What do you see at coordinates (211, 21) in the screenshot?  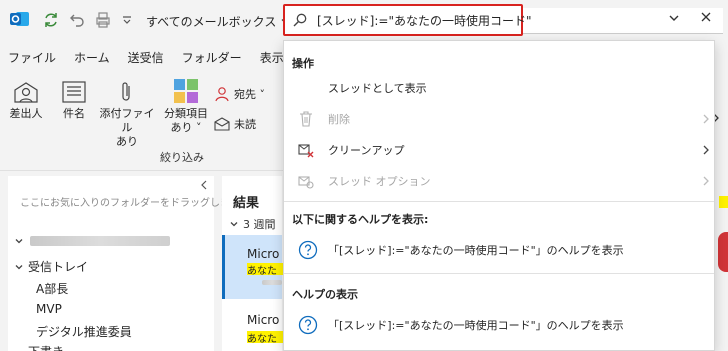 I see `mailbox-selector-label: すべてのメールボックス` at bounding box center [211, 21].